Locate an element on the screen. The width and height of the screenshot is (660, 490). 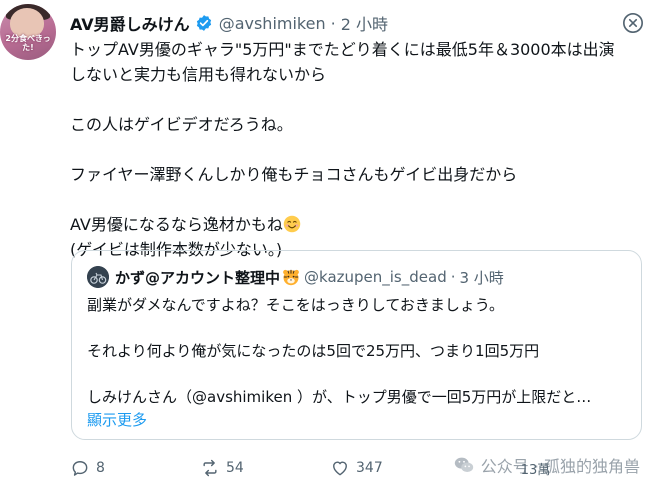
author-handle: @avshimiken is located at coordinates (272, 23).